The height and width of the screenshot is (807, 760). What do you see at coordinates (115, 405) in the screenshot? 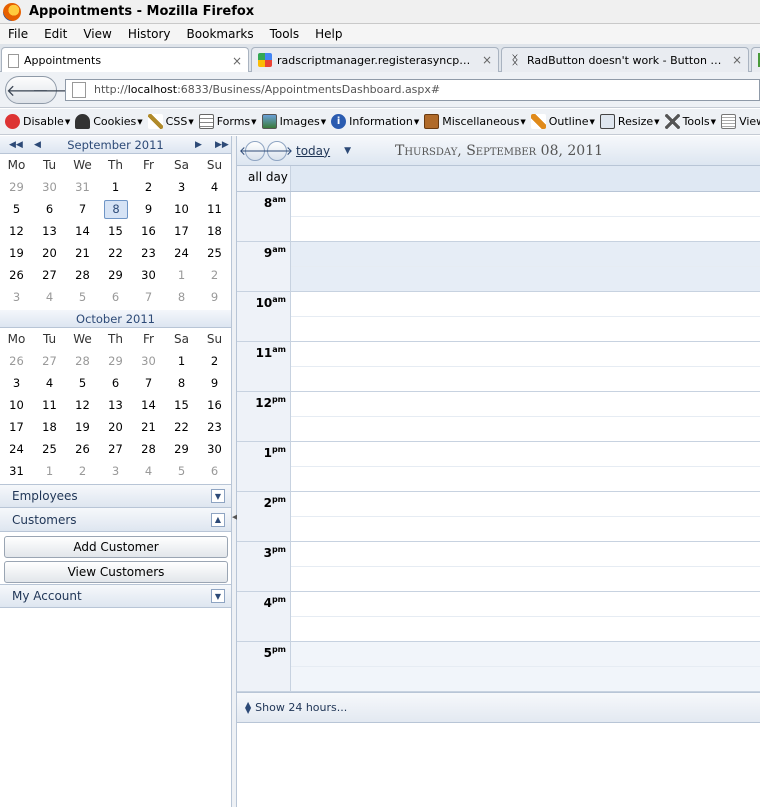
I see `calendar-day: 13` at bounding box center [115, 405].